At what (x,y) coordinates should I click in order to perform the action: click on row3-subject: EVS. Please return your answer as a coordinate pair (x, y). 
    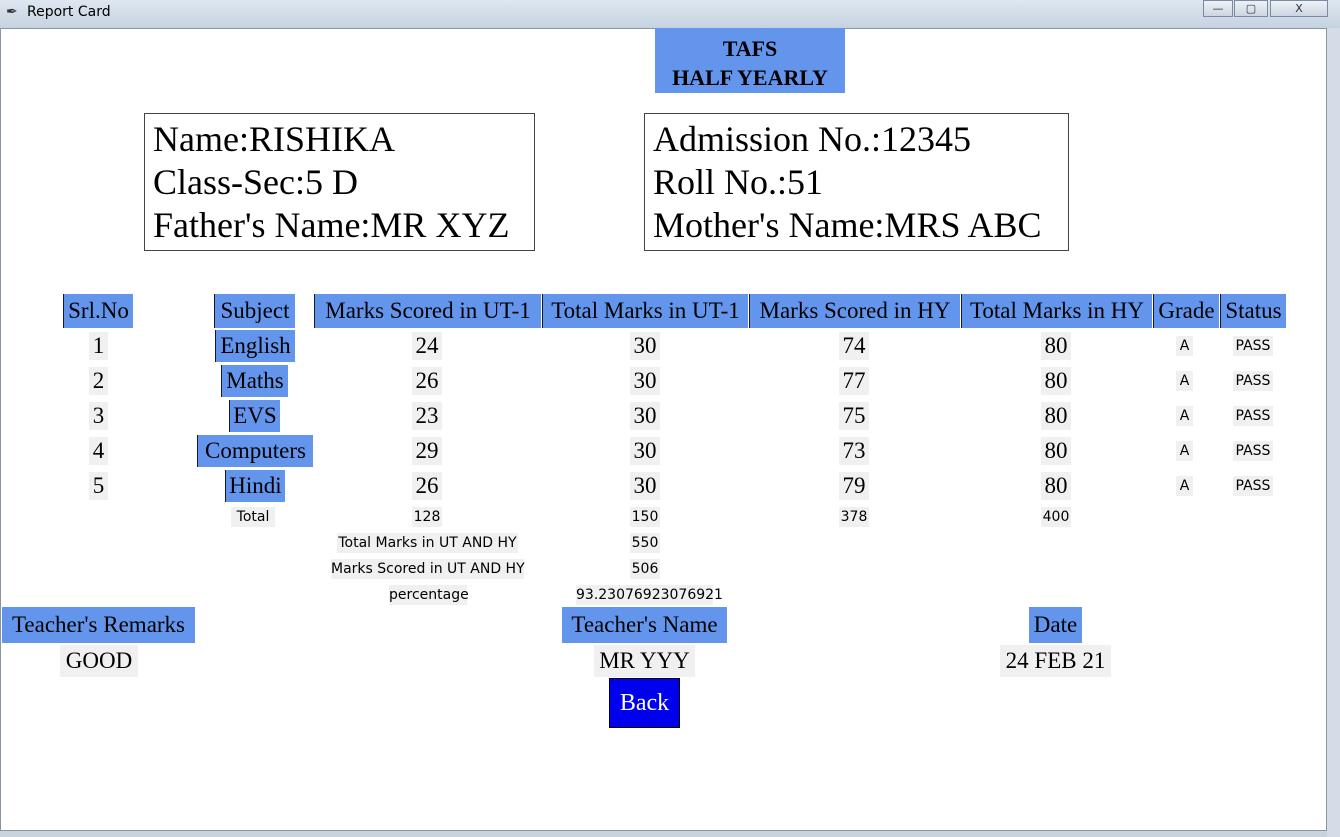
    Looking at the image, I should click on (254, 416).